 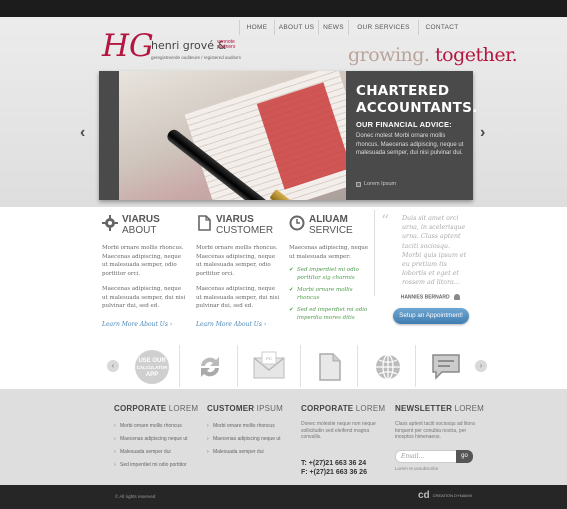 What do you see at coordinates (481, 366) in the screenshot?
I see `icon-strip-next-icon: ›` at bounding box center [481, 366].